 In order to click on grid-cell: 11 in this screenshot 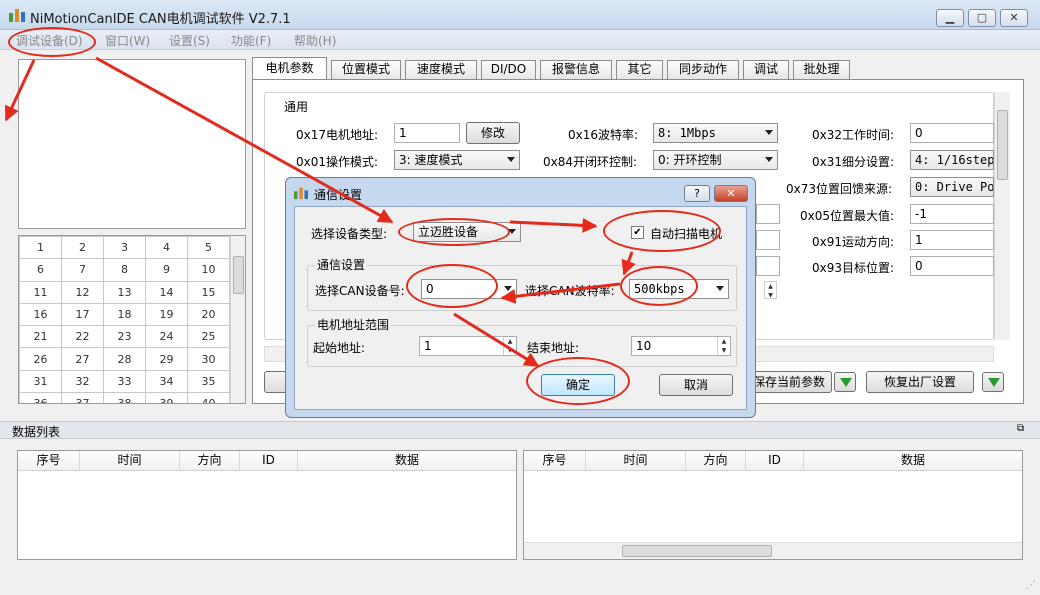, I will do `click(40, 292)`.